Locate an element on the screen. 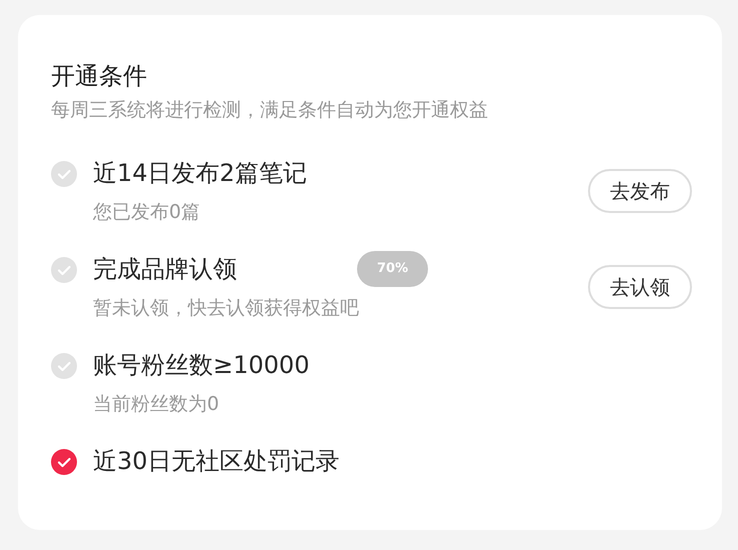  condition-detail: 暂未认领，快去认领获得权益吧 is located at coordinates (226, 308).